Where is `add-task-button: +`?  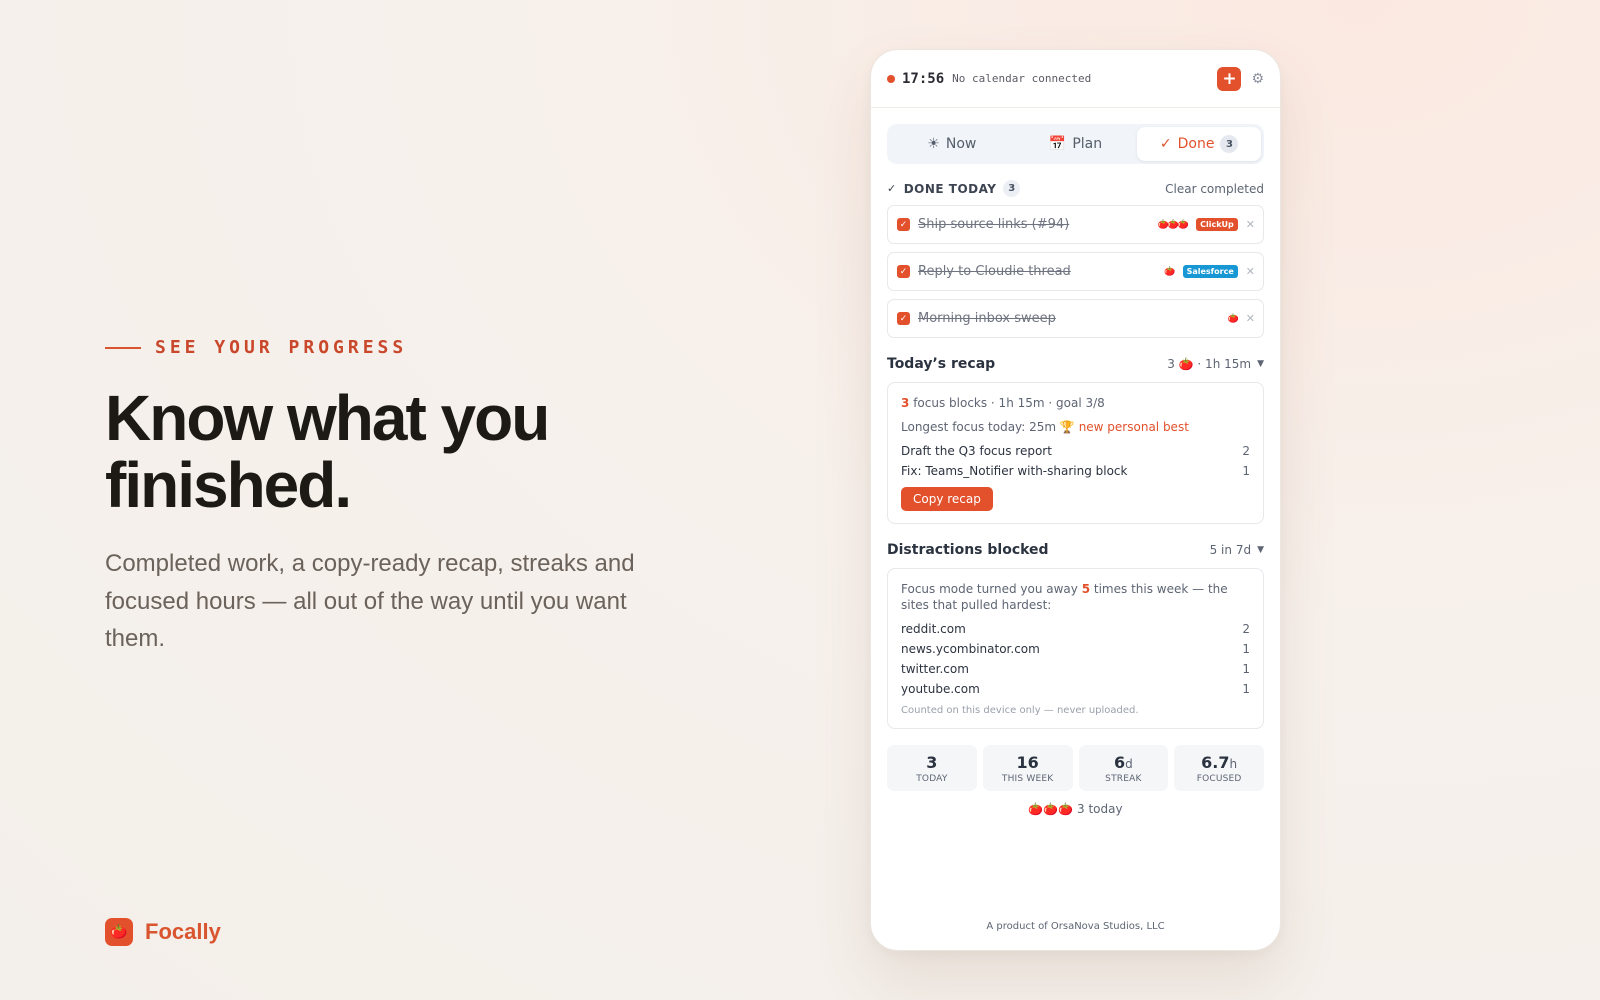
add-task-button: + is located at coordinates (1229, 78).